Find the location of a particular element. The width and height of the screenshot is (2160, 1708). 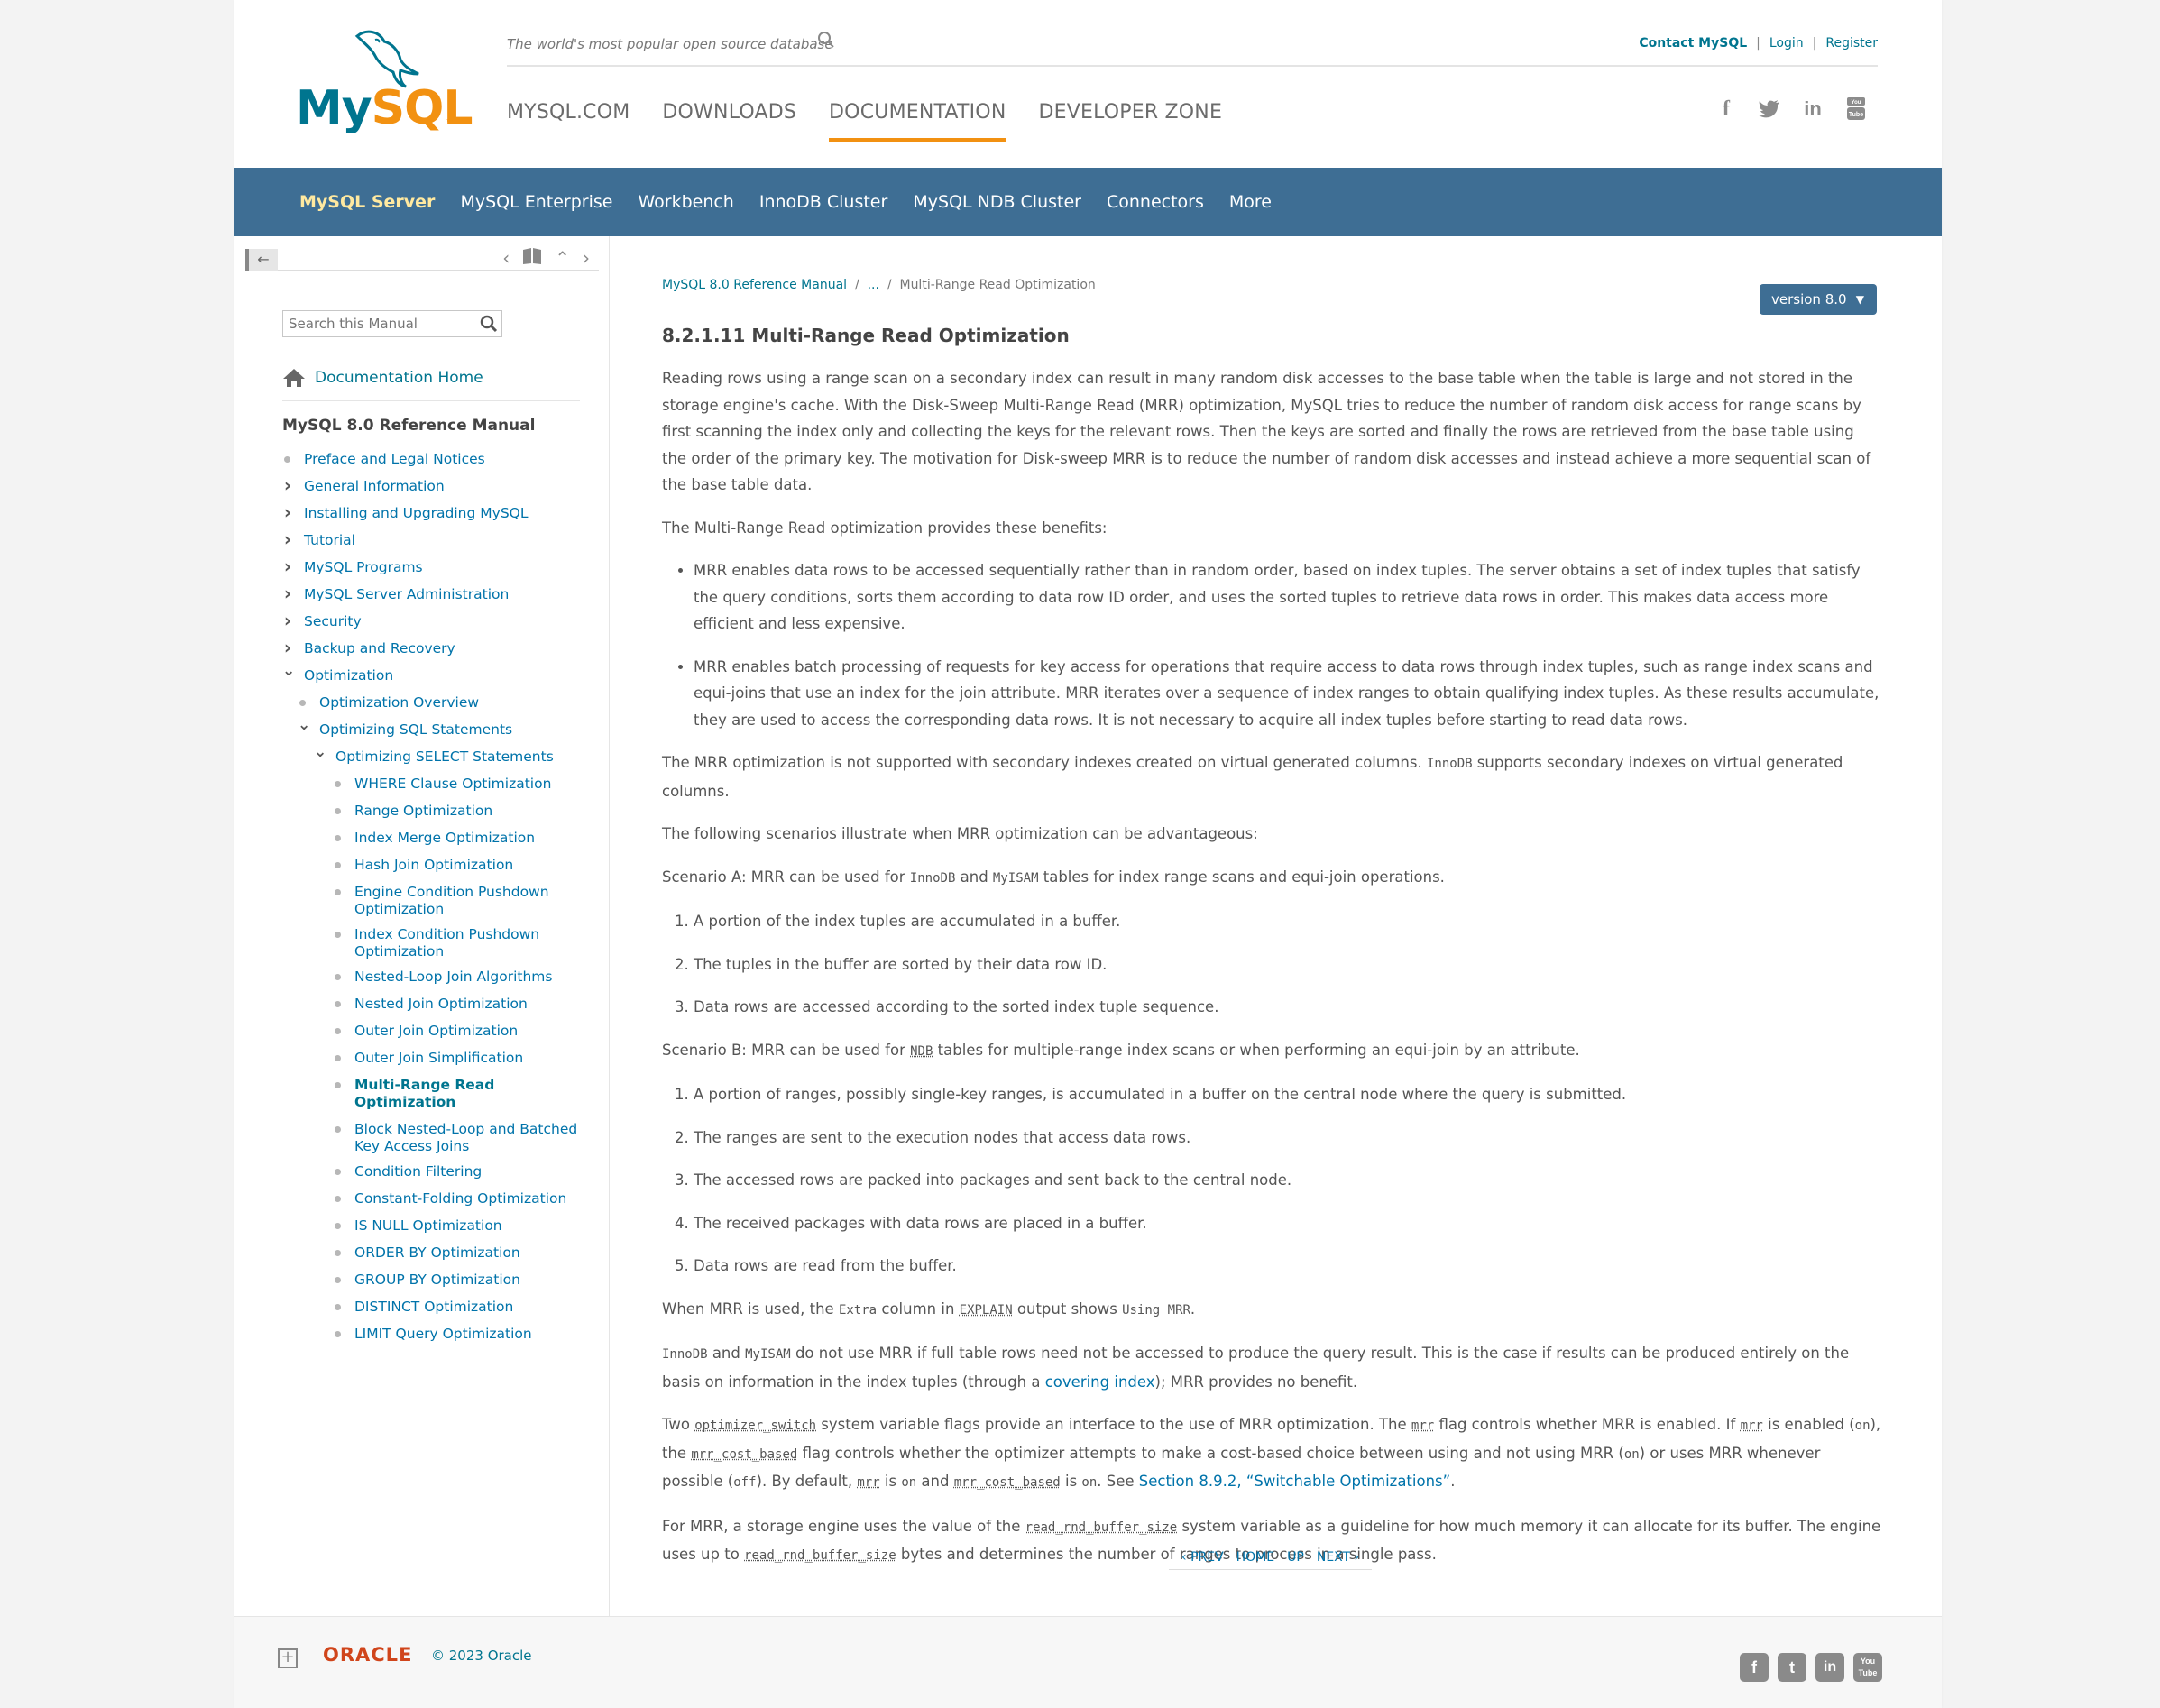

product-mysql-server: MySQL Server is located at coordinates (367, 202).